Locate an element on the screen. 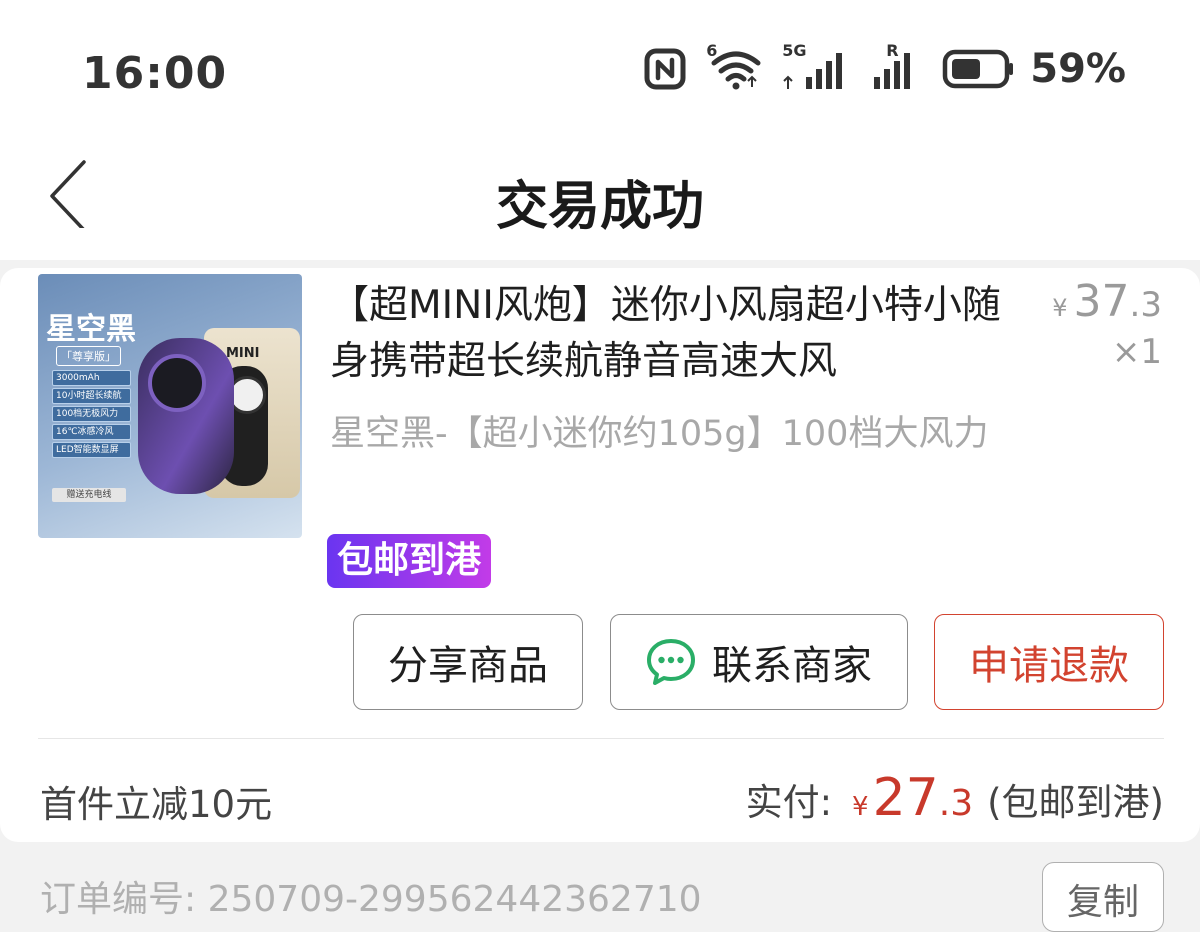 This screenshot has width=1200, height=932. battery-percent: 59% is located at coordinates (1078, 69).